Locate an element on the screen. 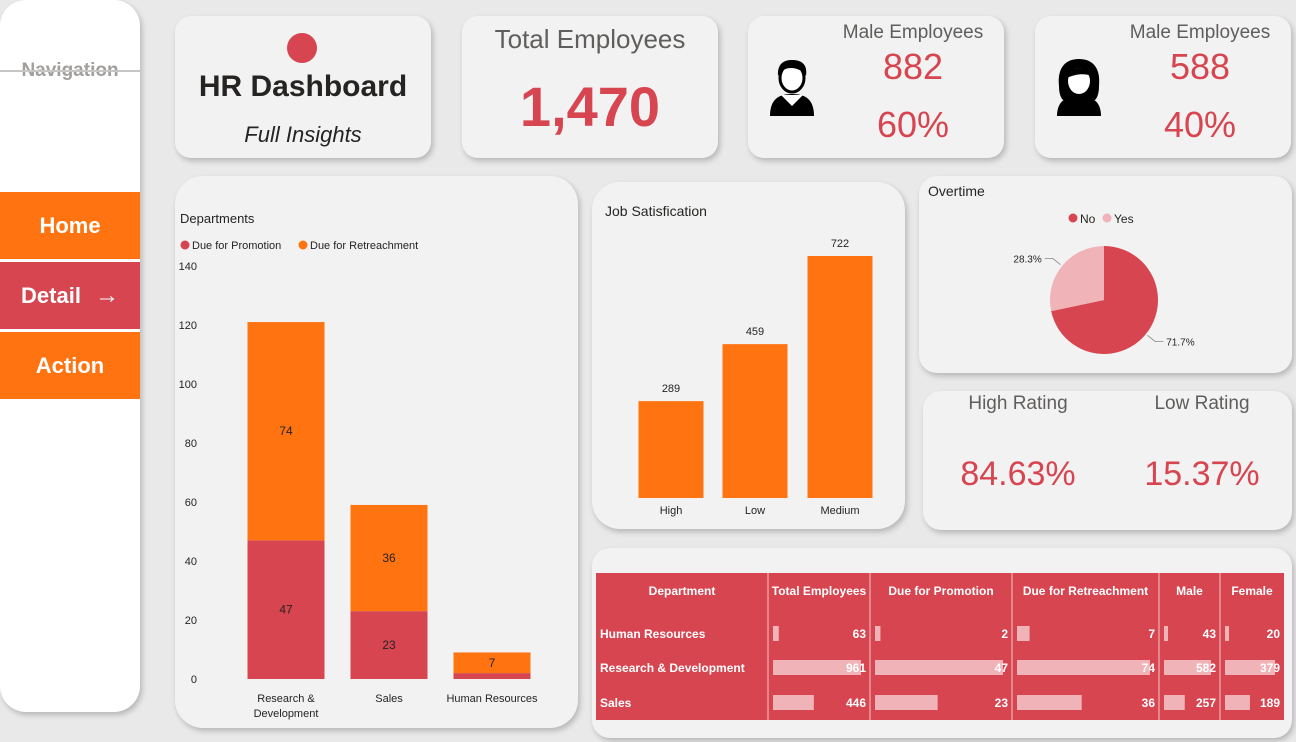 The width and height of the screenshot is (1296, 742). high-rating-value: 84.63% is located at coordinates (1018, 474).